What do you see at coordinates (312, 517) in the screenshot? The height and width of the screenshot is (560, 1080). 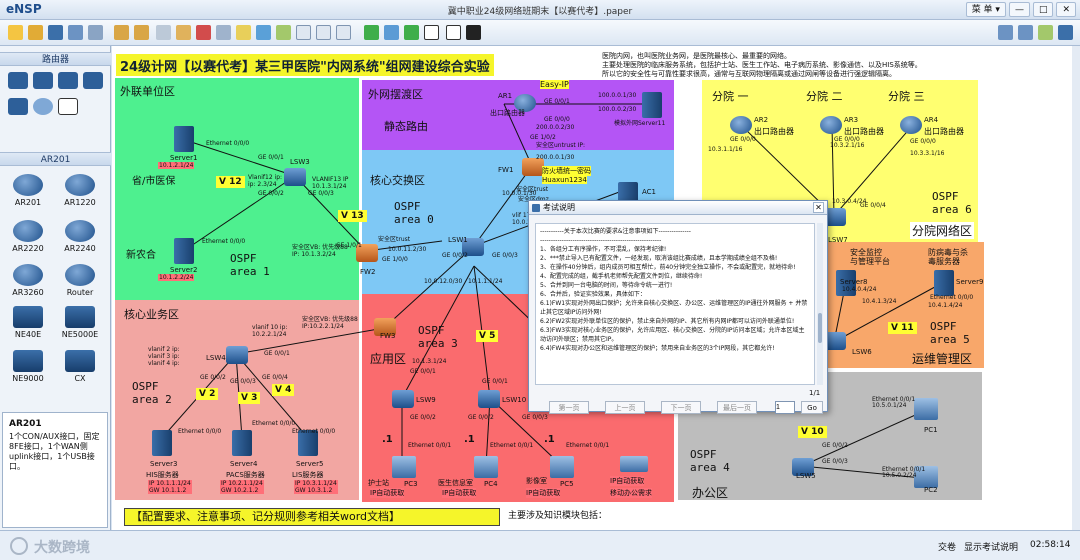 I see `config-banner: 【配置要求、注意事项、记分规则参考相关word文档】` at bounding box center [312, 517].